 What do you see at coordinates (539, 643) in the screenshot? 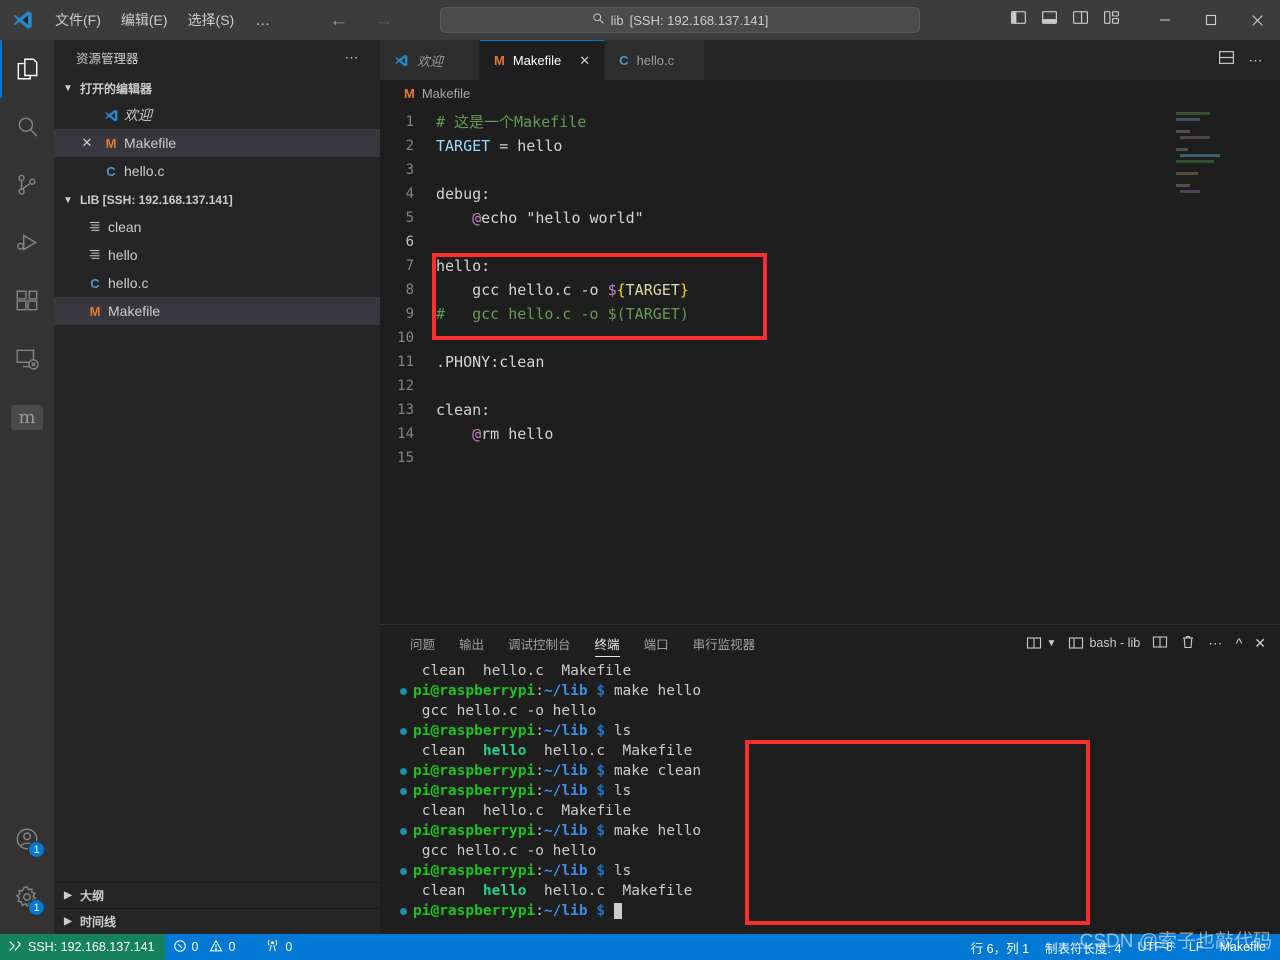
I see `tab-debug-console: 调试控制台` at bounding box center [539, 643].